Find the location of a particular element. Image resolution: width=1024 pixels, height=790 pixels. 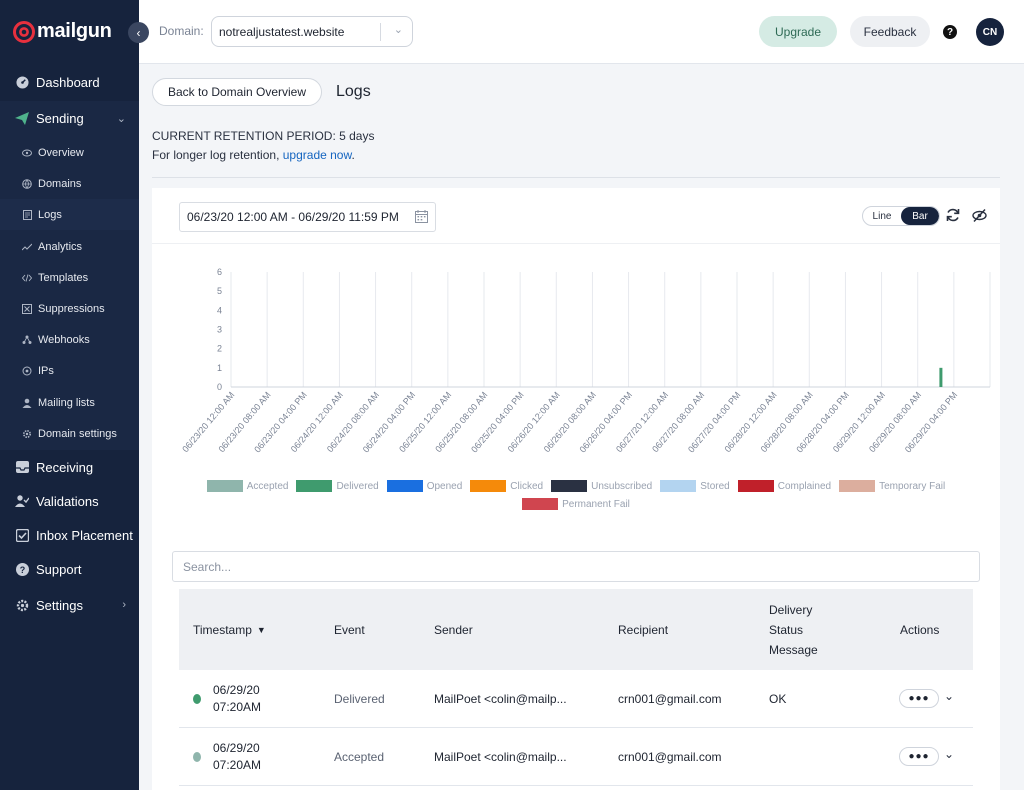

more-dots-icon: ●●● is located at coordinates (919, 698).